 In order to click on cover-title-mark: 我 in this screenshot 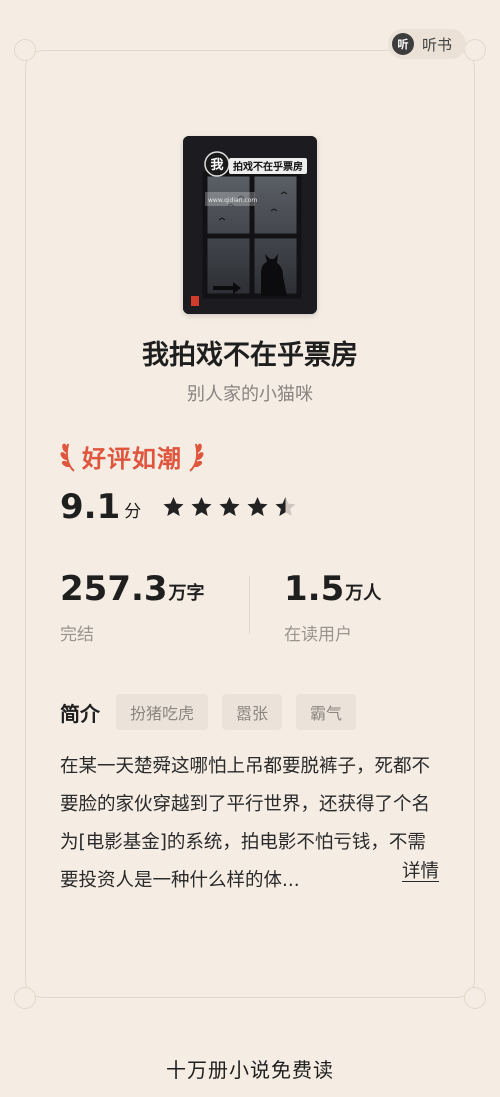, I will do `click(216, 165)`.